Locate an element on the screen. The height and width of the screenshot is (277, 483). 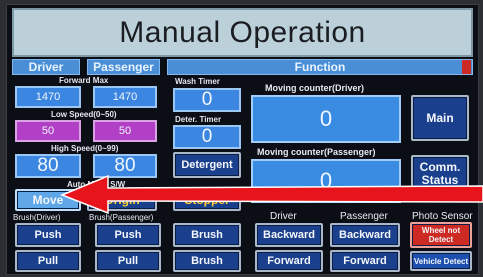
origin-button: Origin is located at coordinates (122, 200).